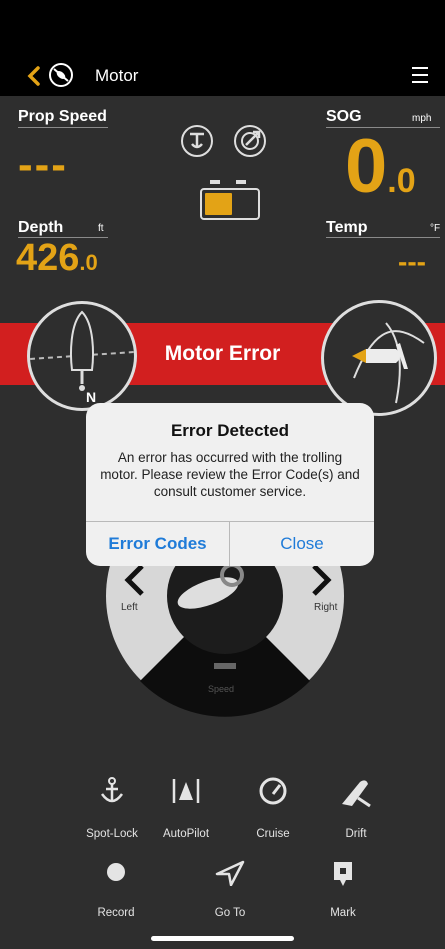  I want to click on error-codes-button: Error Codes, so click(157, 544).